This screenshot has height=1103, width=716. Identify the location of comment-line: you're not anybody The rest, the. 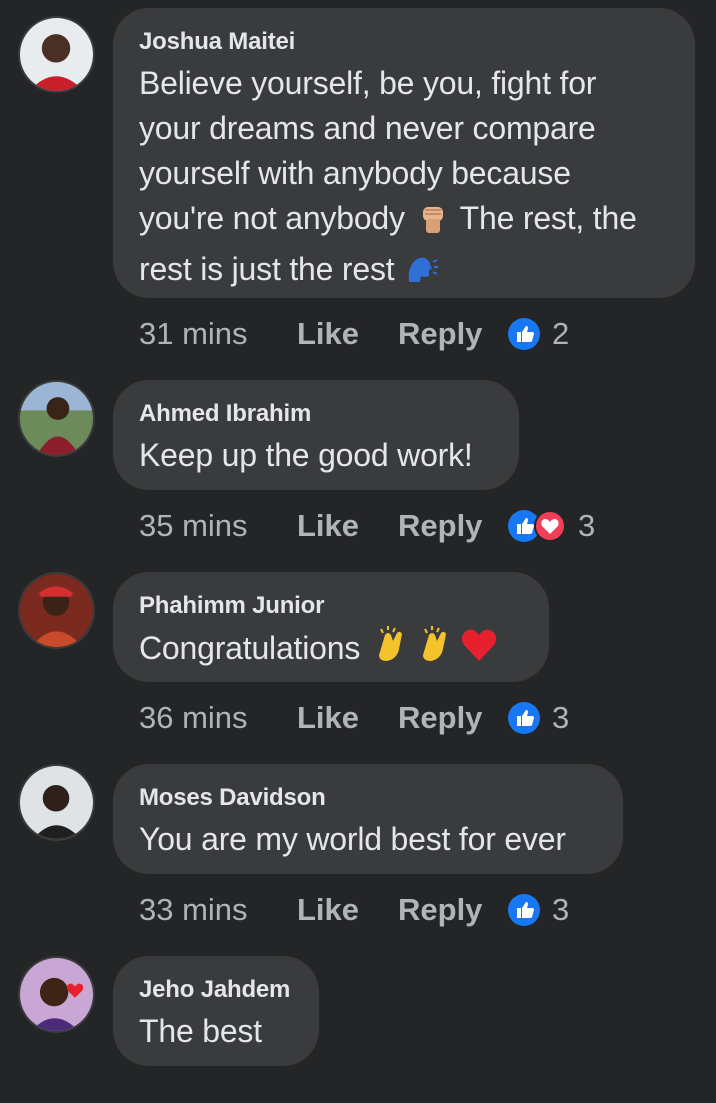
(404, 221).